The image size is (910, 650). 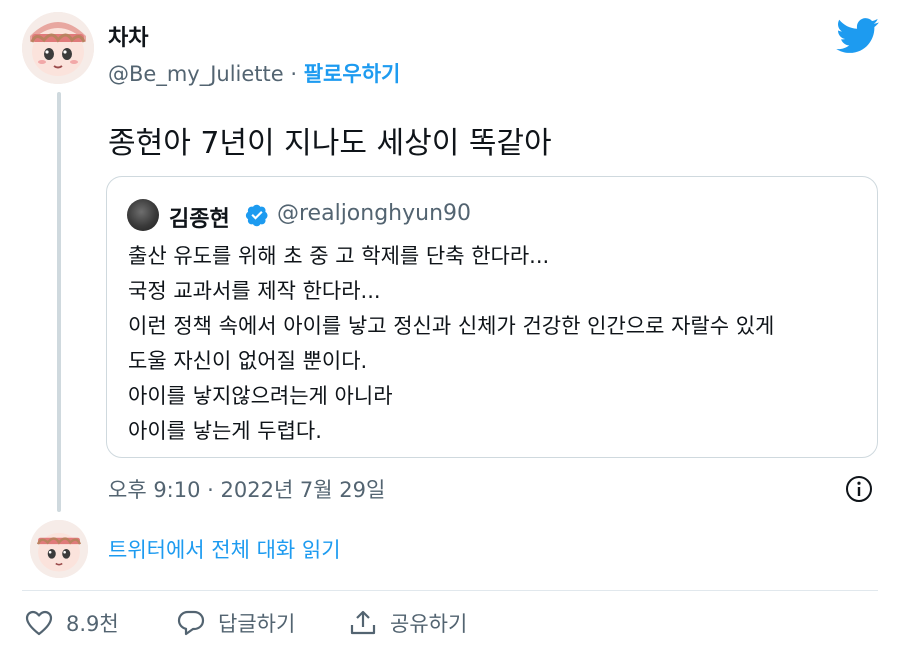 I want to click on like-button: 8.9천, so click(x=71, y=623).